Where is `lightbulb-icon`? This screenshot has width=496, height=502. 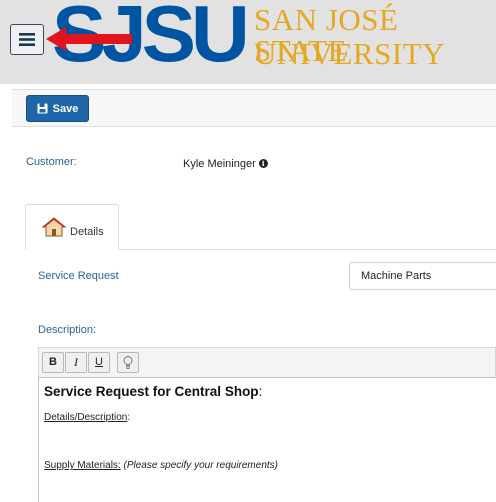
lightbulb-icon is located at coordinates (128, 362).